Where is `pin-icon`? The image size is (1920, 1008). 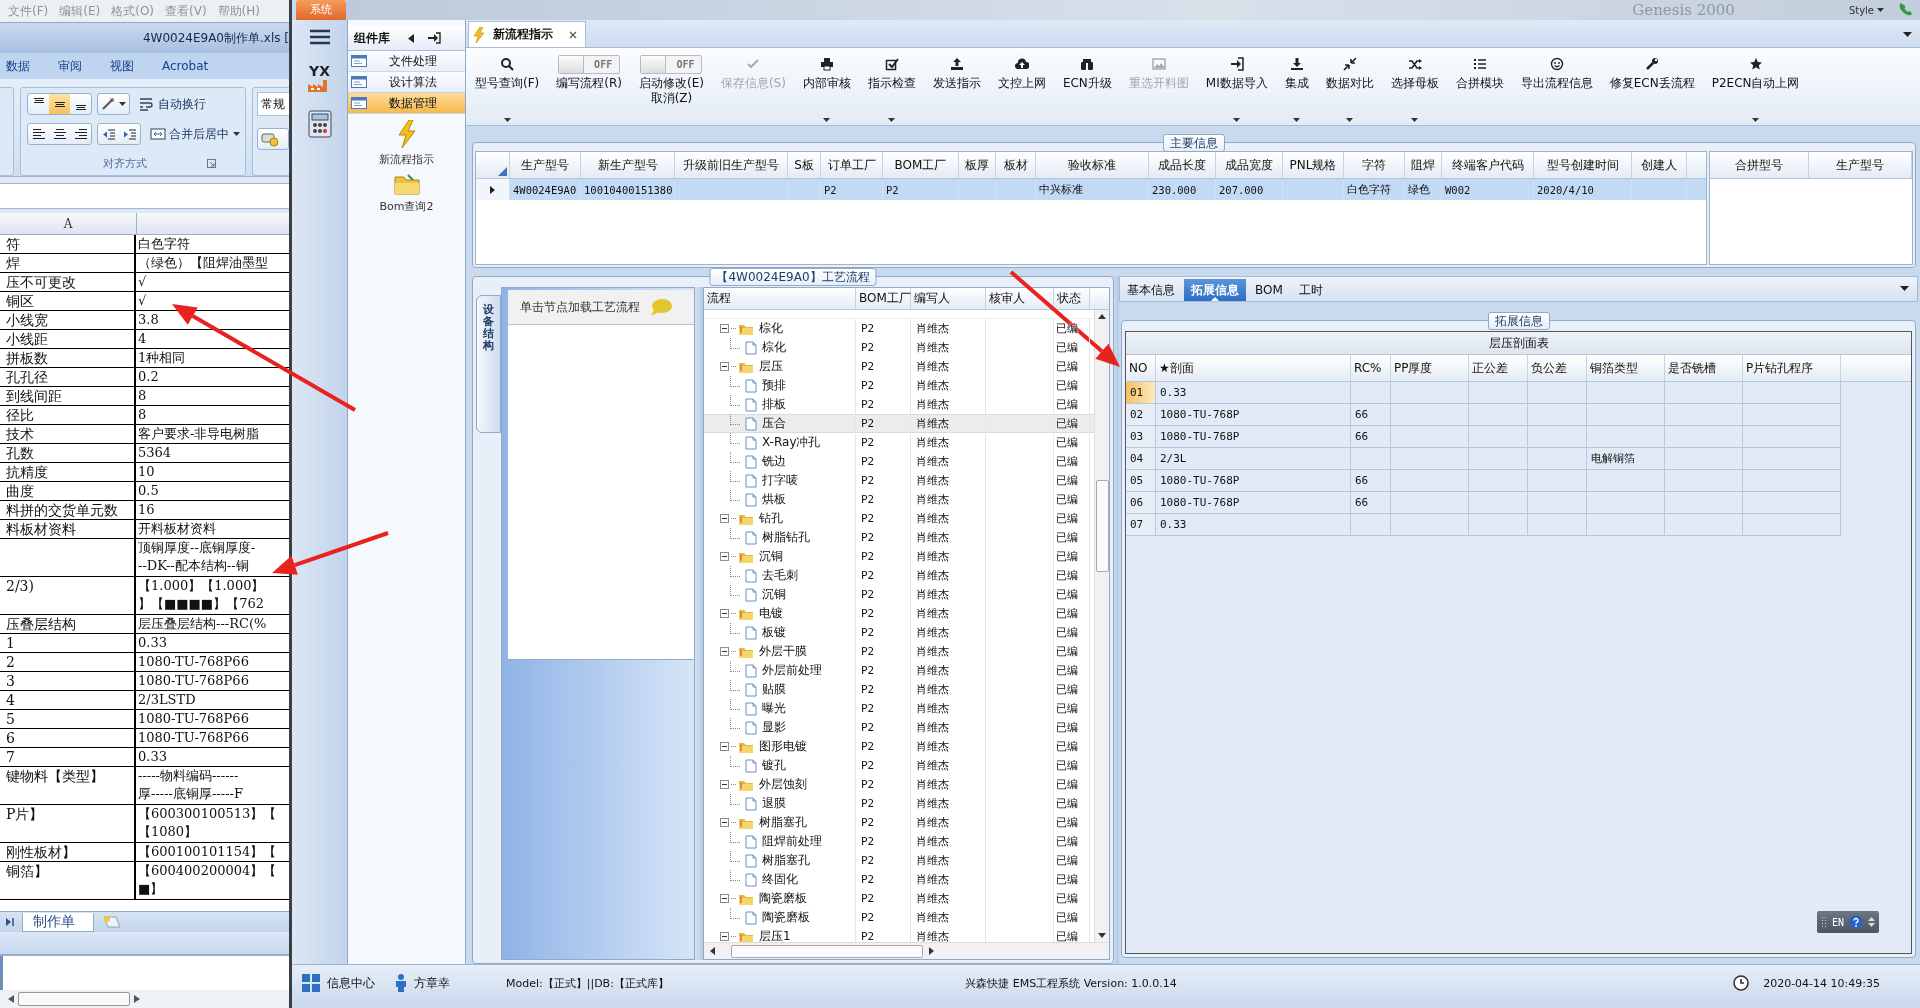
pin-icon is located at coordinates (434, 38).